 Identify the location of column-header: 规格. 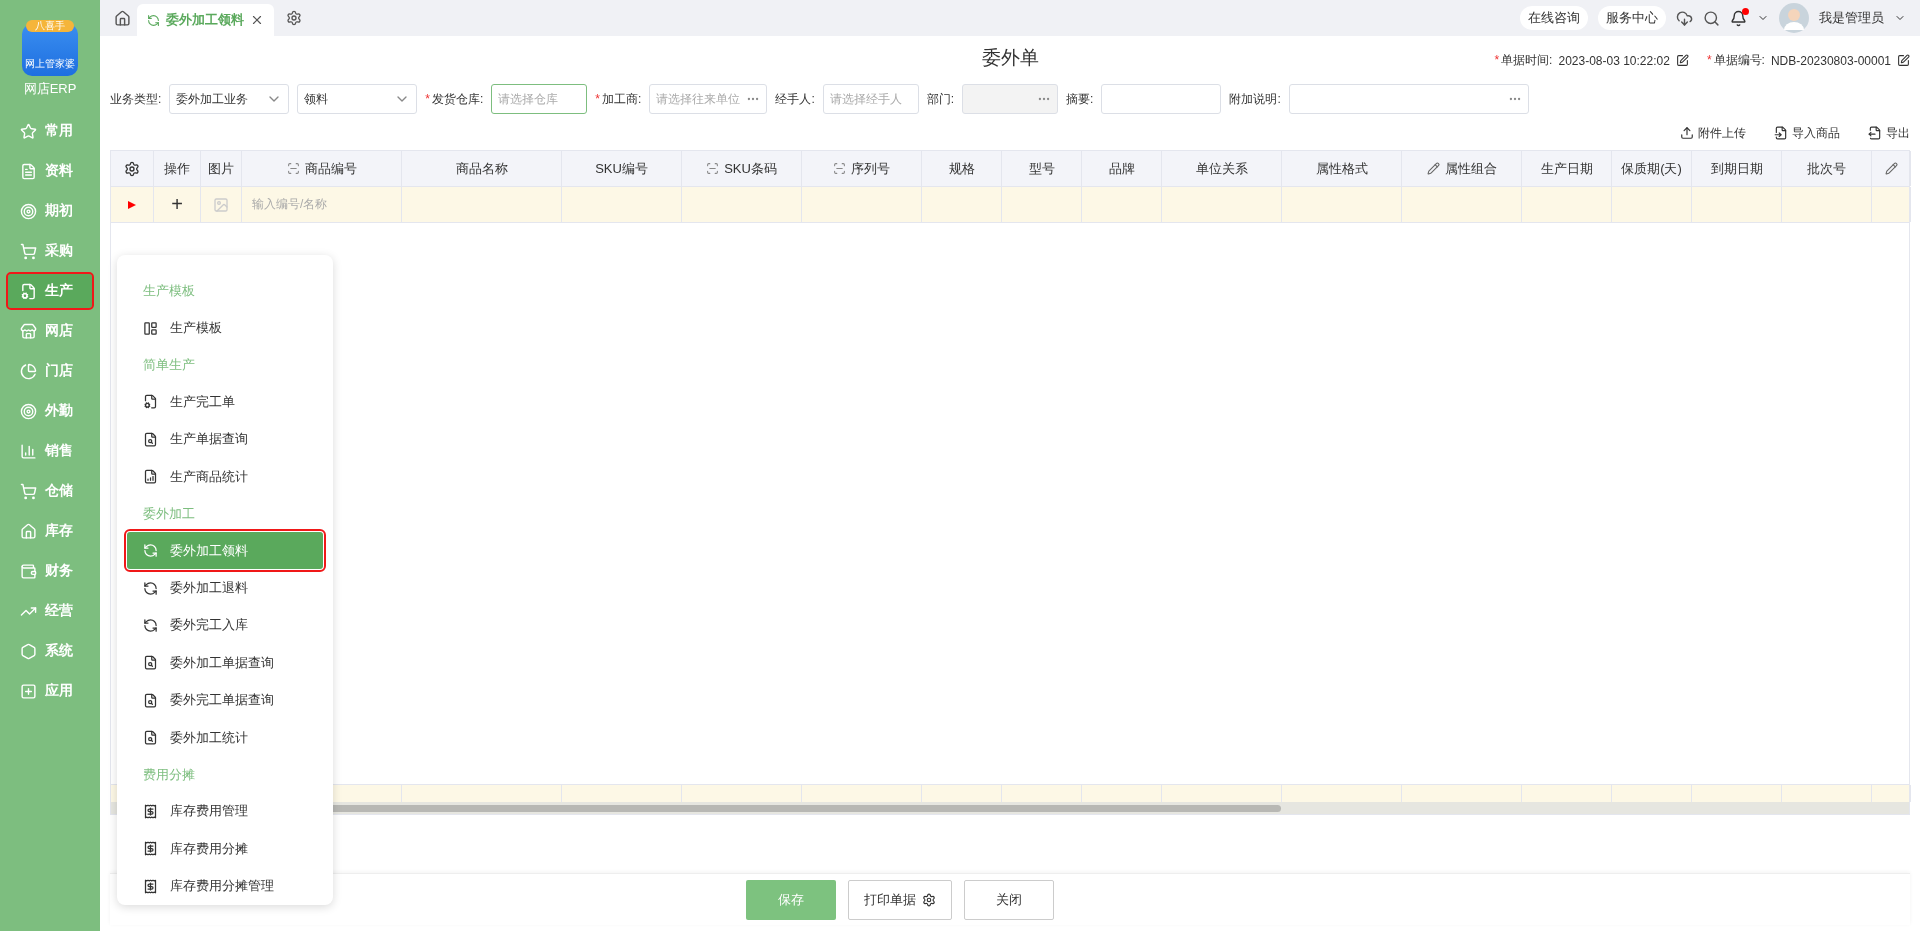
(962, 168).